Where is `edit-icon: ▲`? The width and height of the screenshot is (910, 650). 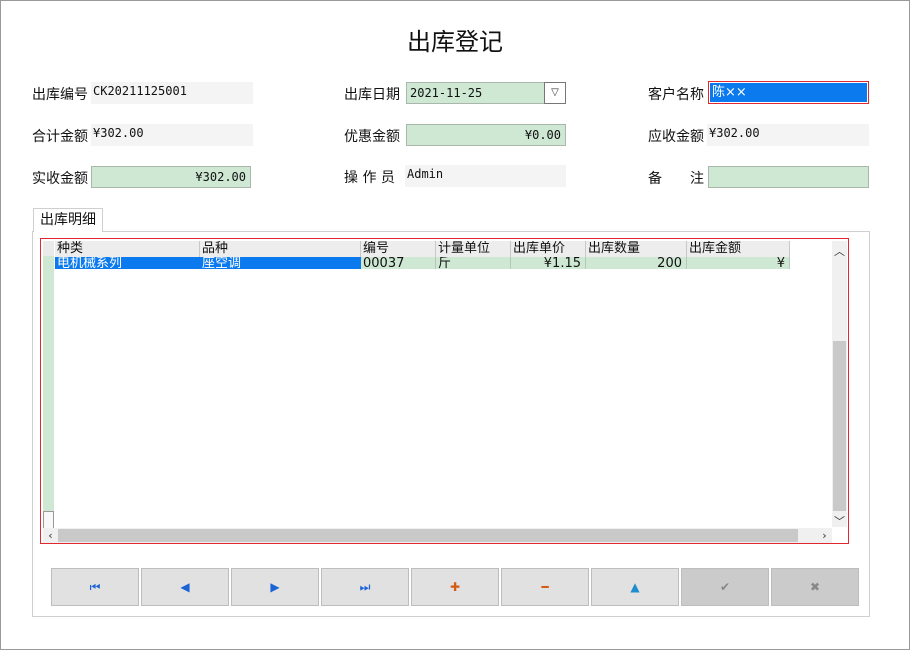 edit-icon: ▲ is located at coordinates (635, 587).